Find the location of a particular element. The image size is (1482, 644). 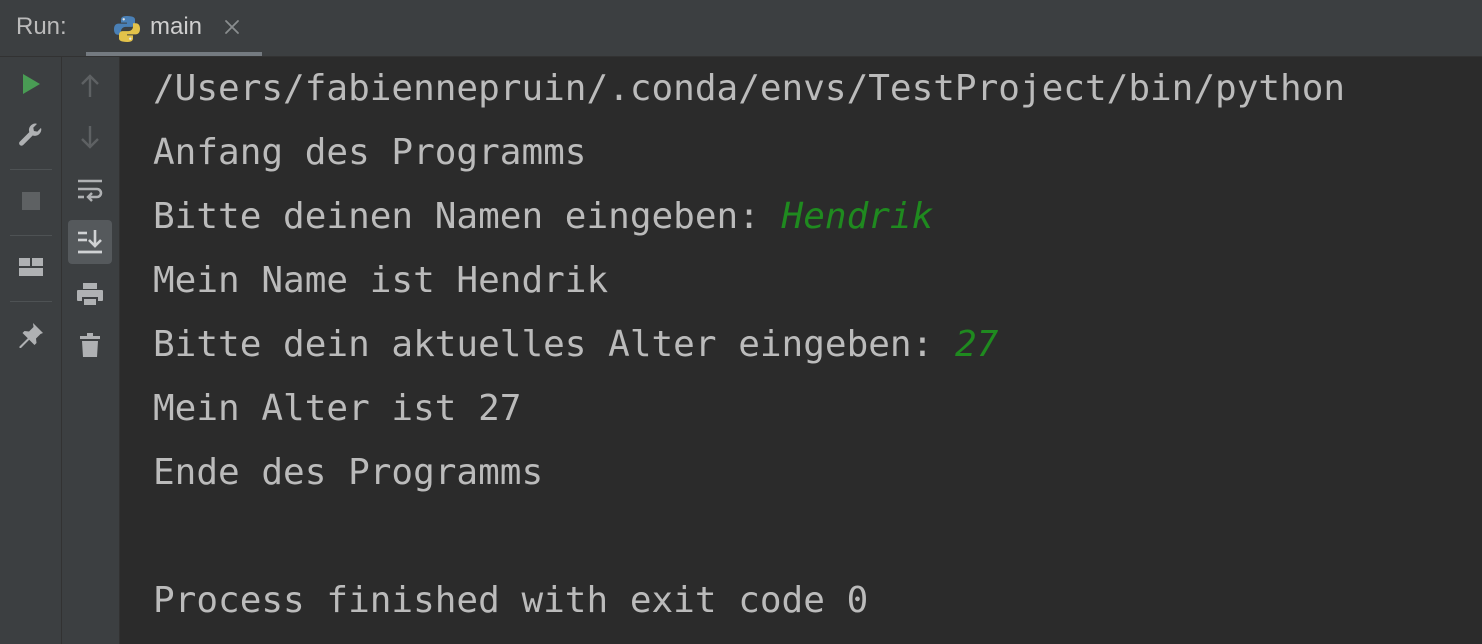

console-line: Mein Name ist Hendrik is located at coordinates (381, 280).